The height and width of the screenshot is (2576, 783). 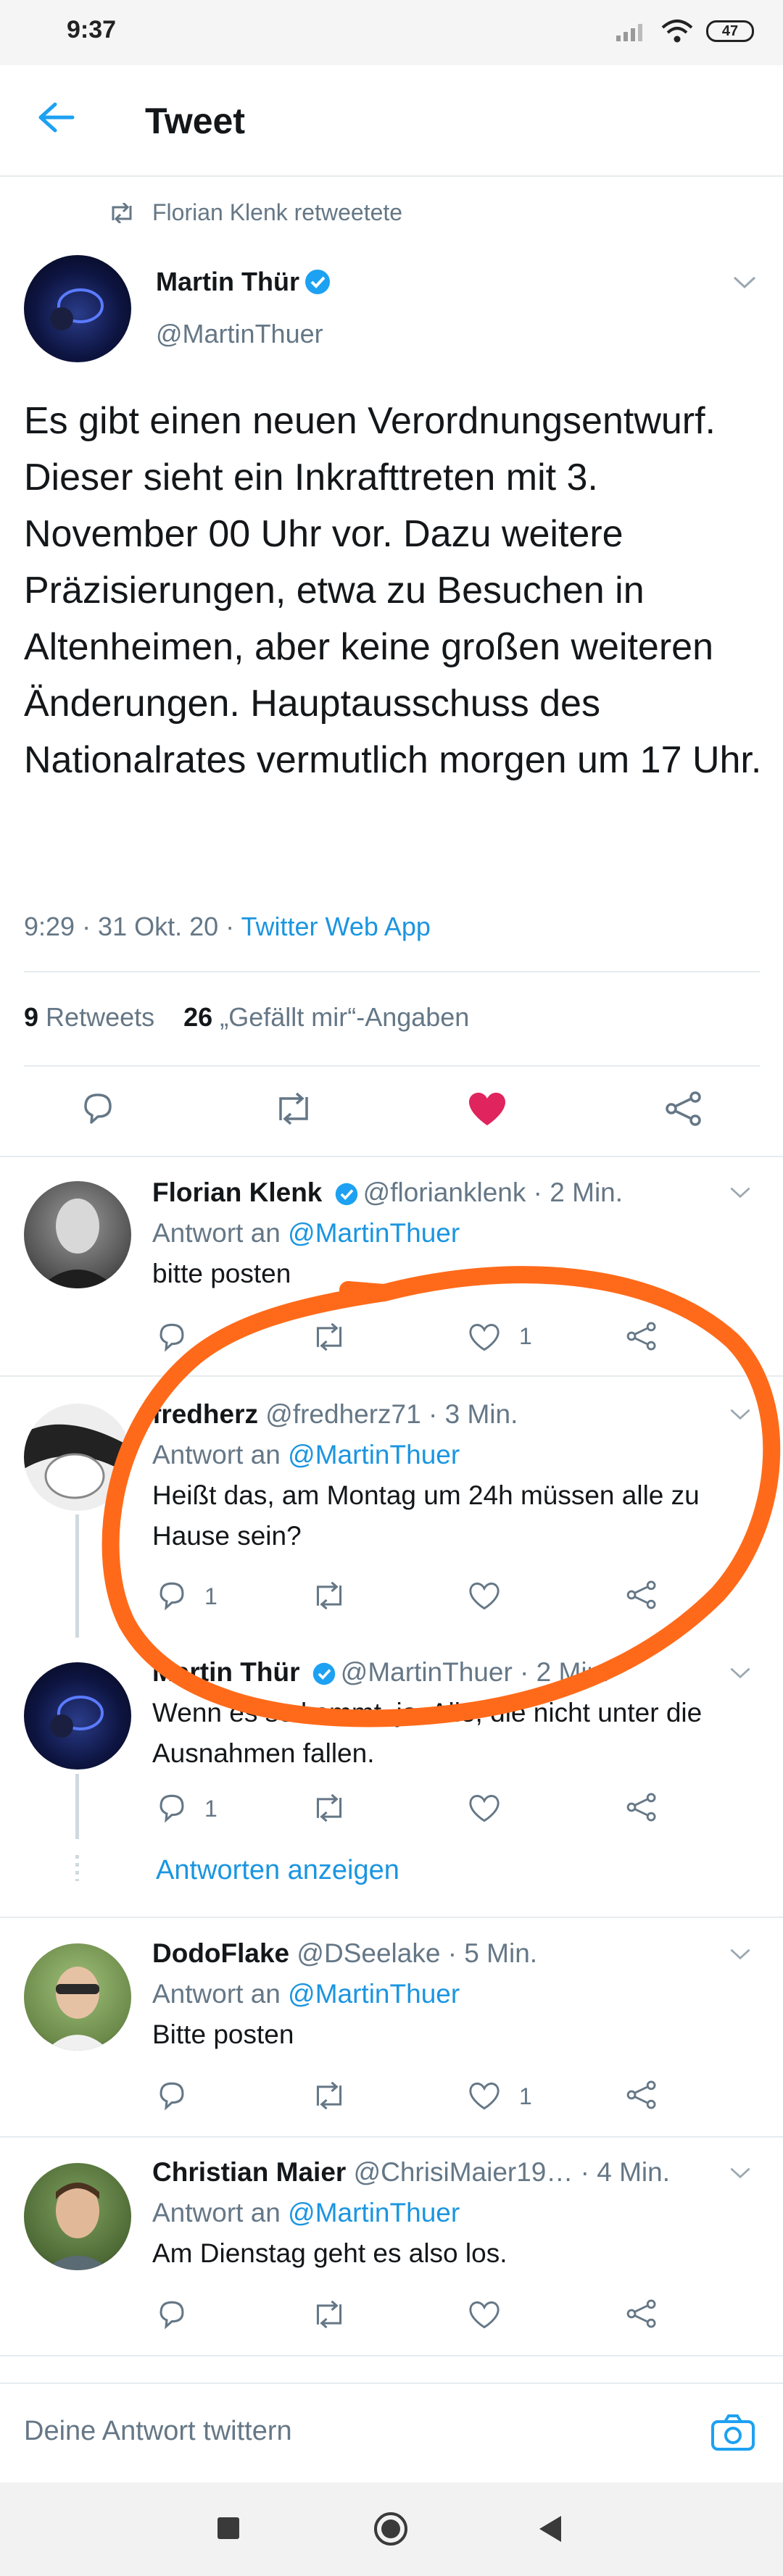 I want to click on heart-liked-icon, so click(x=488, y=1109).